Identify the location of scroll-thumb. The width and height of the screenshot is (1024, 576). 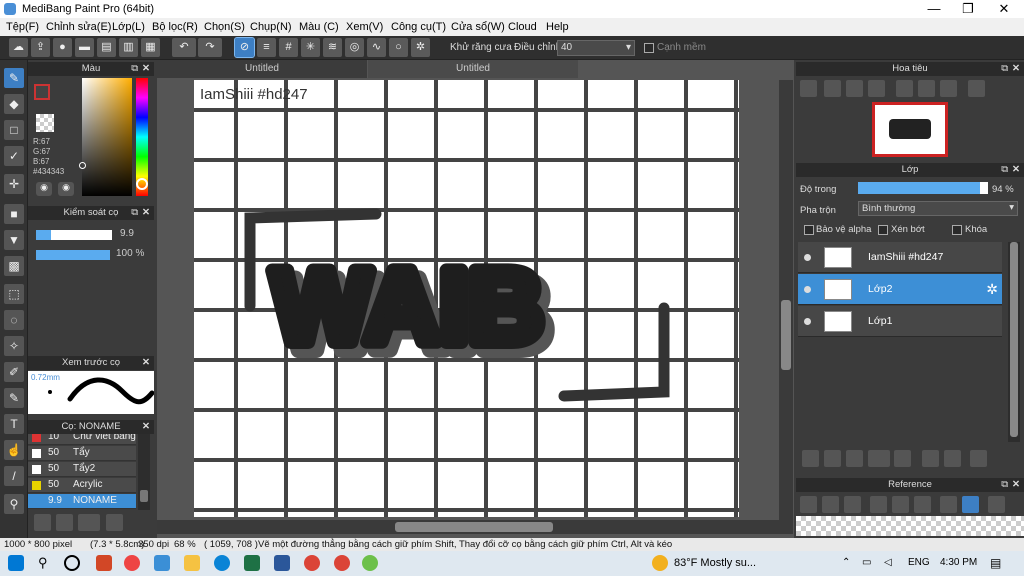
(144, 496).